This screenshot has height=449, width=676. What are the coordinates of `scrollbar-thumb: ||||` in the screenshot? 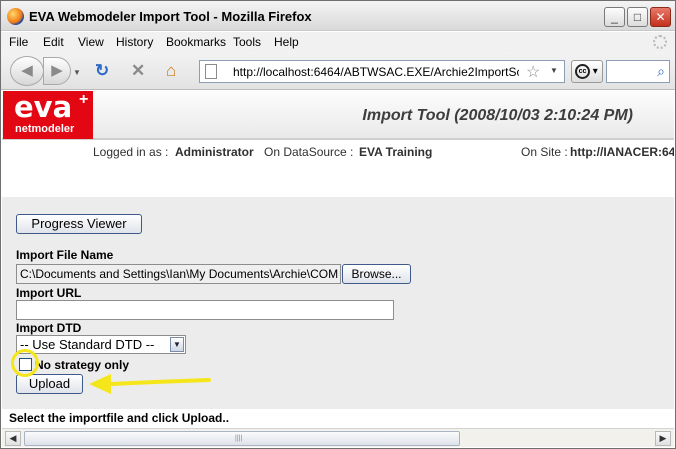 It's located at (242, 438).